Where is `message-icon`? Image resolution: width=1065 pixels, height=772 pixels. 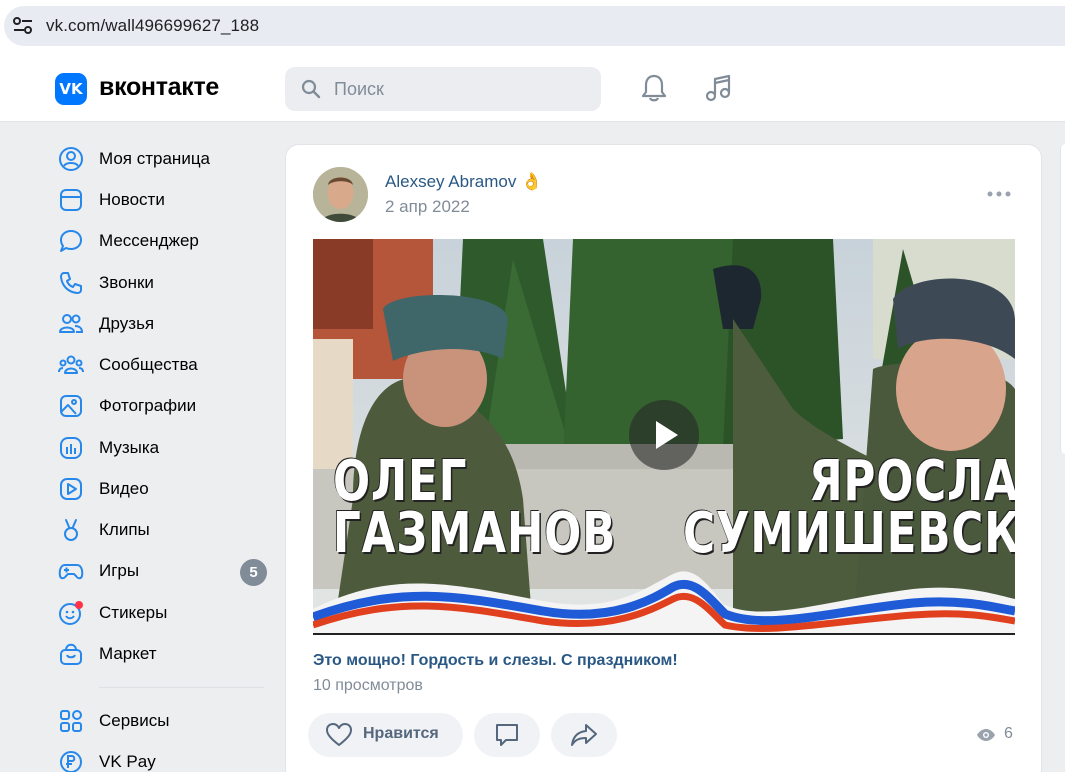 message-icon is located at coordinates (71, 241).